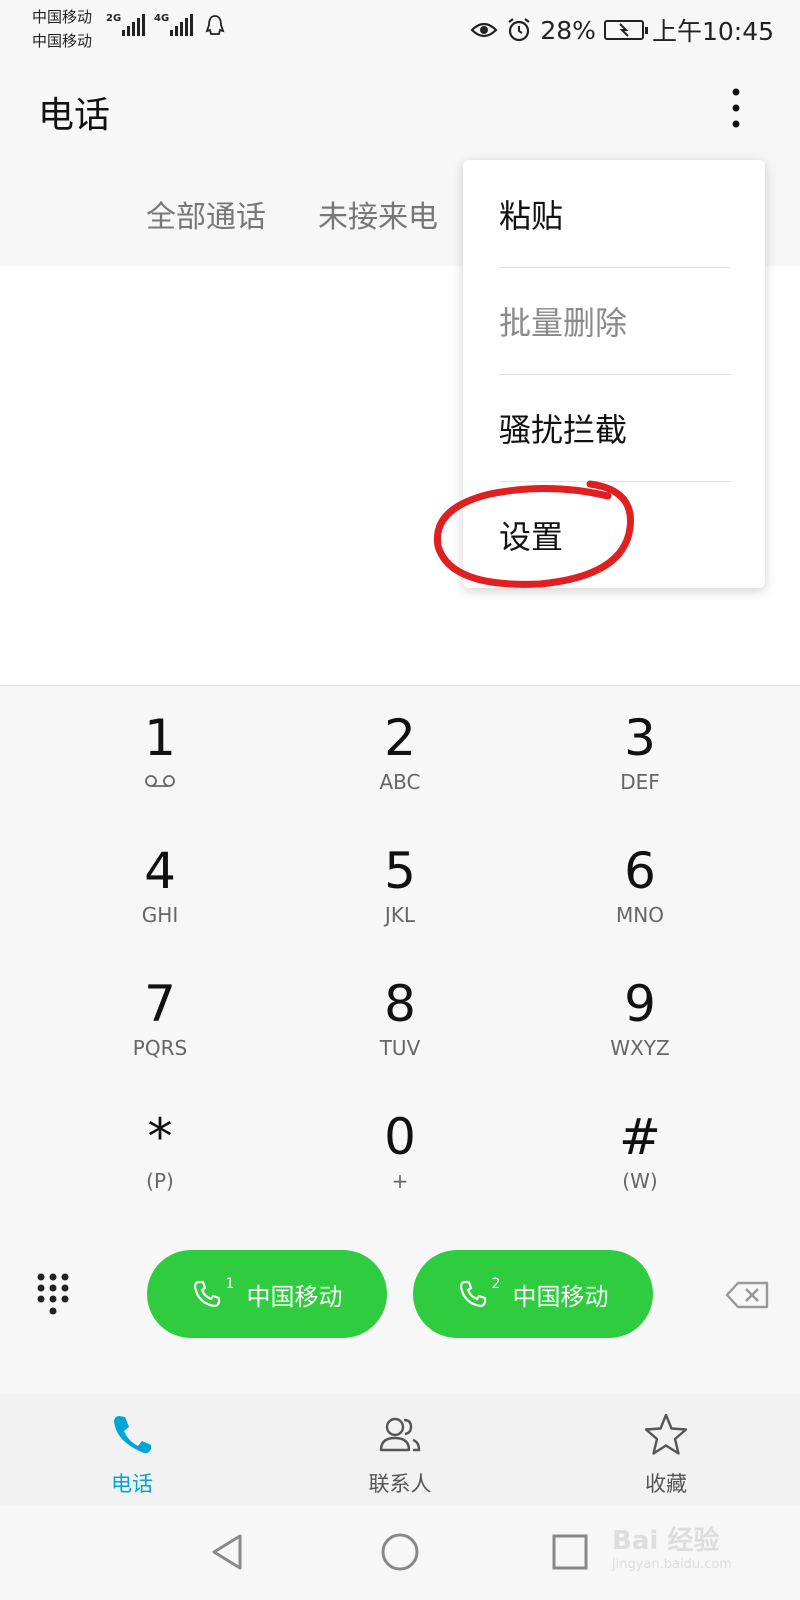 This screenshot has width=800, height=1600. Describe the element at coordinates (533, 534) in the screenshot. I see `highlight-circle-annotation` at that location.